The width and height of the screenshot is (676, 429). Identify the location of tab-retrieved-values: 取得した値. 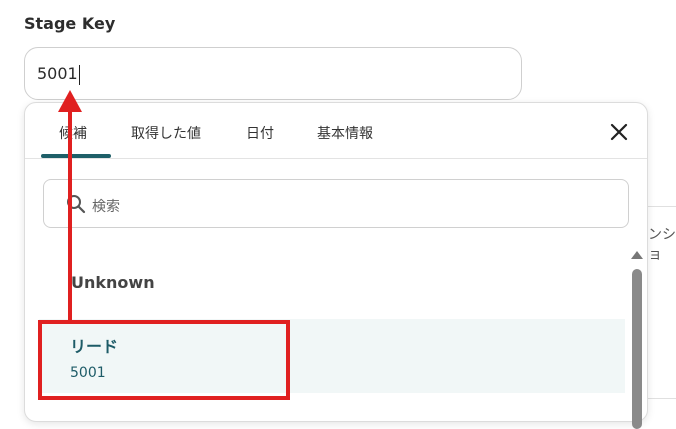
(166, 133).